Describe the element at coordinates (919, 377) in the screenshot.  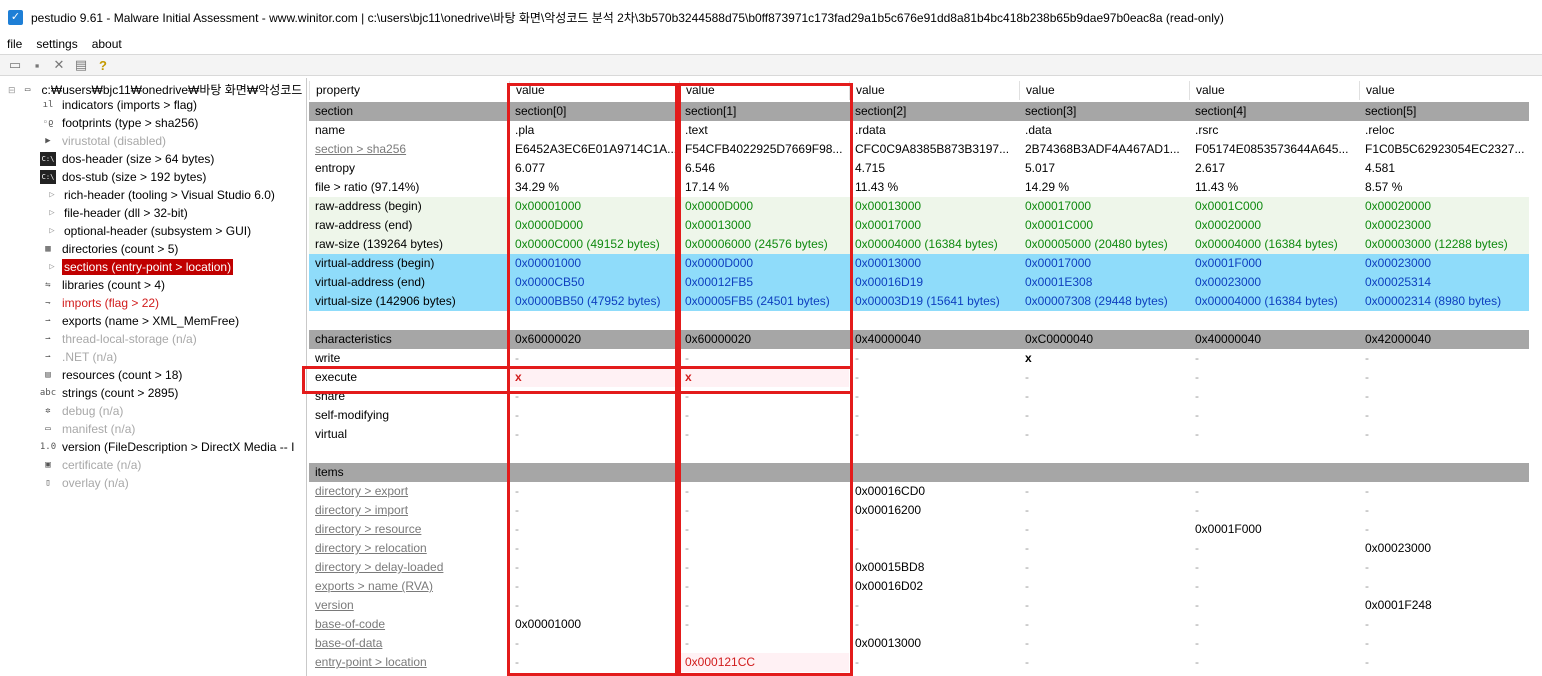
I see `table-row: execute x x - - - -` at that location.